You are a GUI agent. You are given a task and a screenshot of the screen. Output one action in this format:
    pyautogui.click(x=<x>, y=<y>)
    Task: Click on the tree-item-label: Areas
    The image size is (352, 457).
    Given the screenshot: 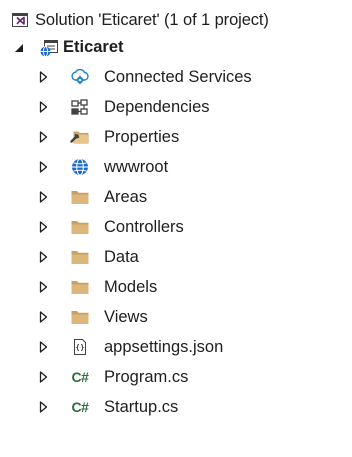 What is the action you would take?
    pyautogui.click(x=126, y=196)
    